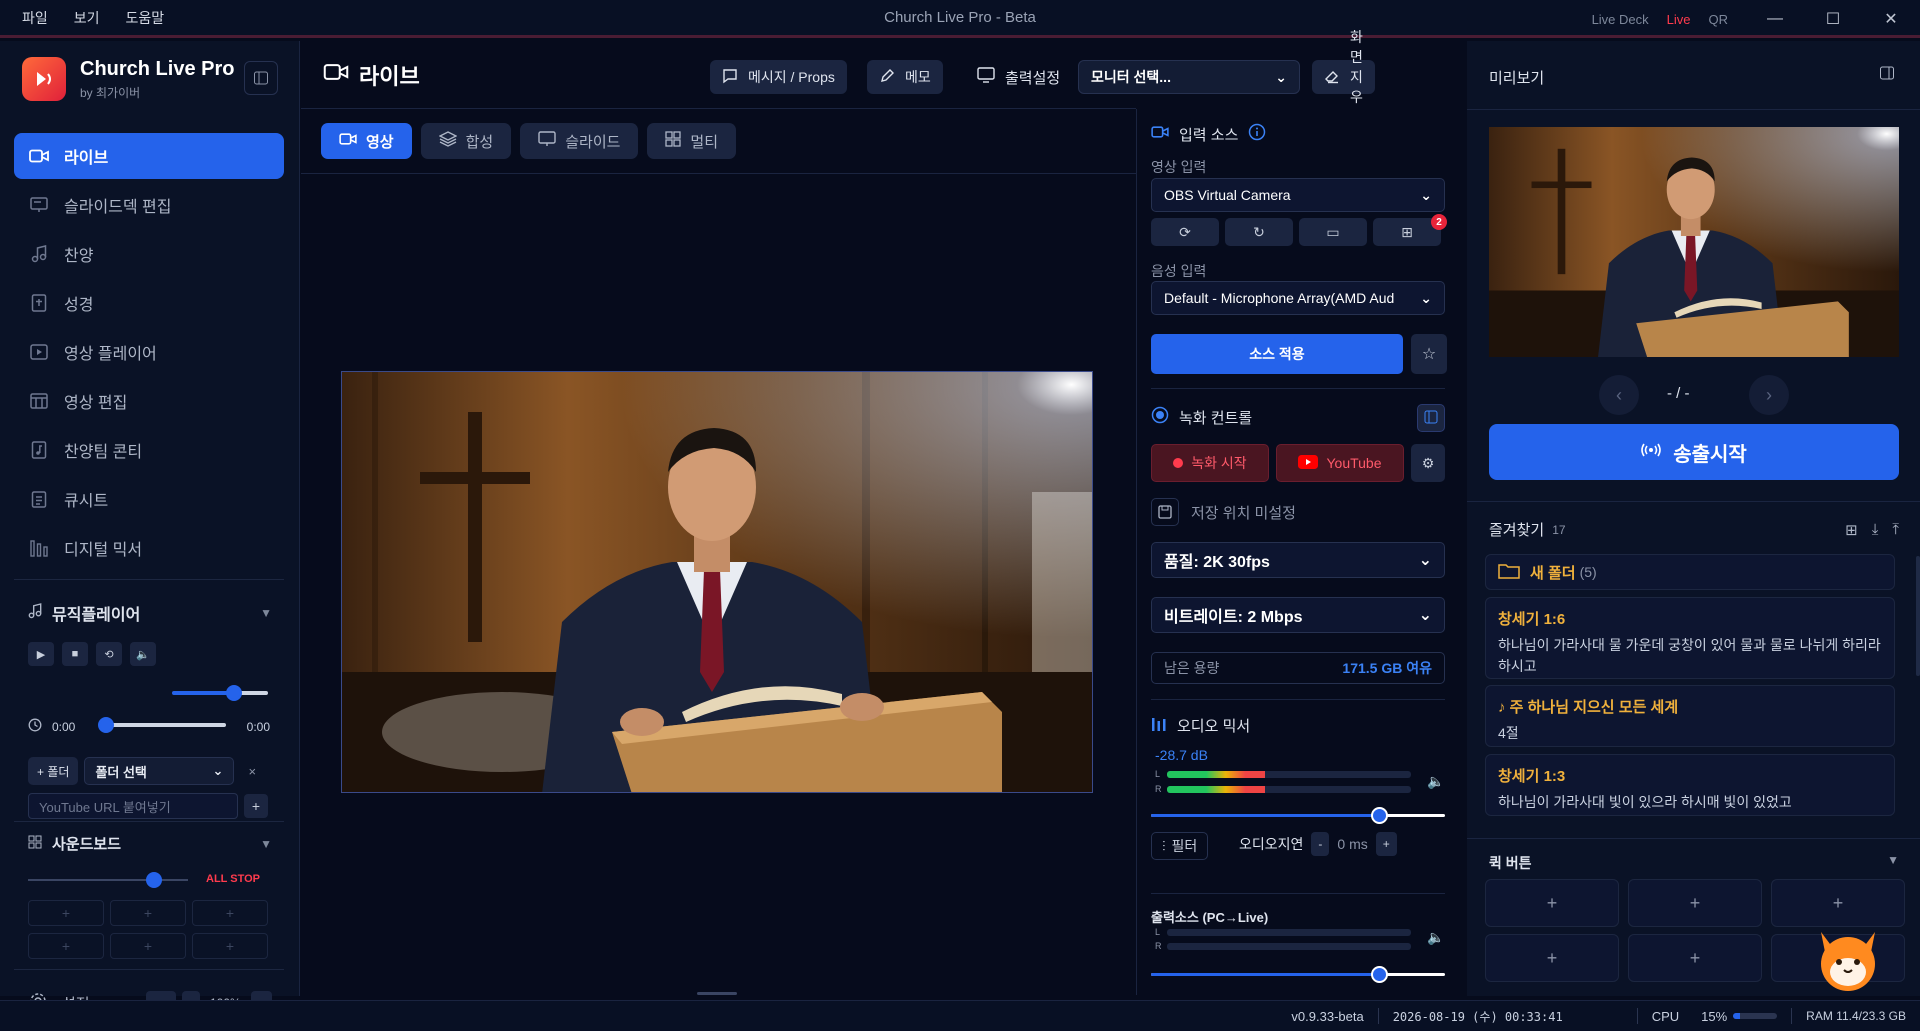 This screenshot has width=1920, height=1031. Describe the element at coordinates (1257, 134) in the screenshot. I see `info-icon` at that location.